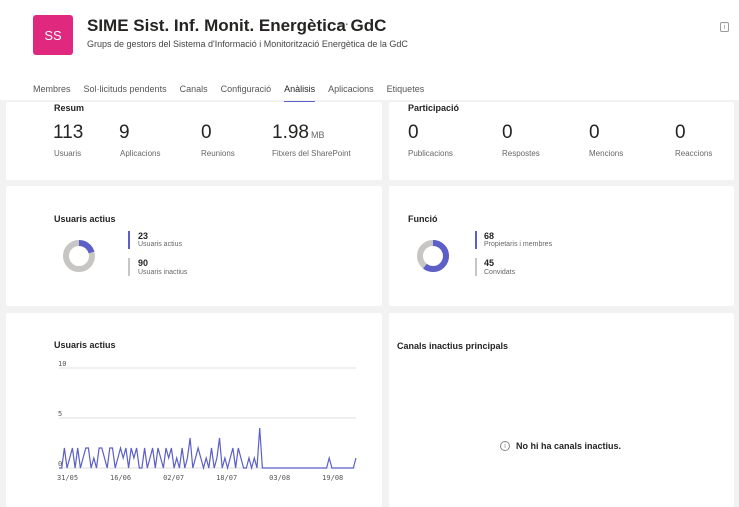  I want to click on legend-membres-value: 68, so click(489, 236).